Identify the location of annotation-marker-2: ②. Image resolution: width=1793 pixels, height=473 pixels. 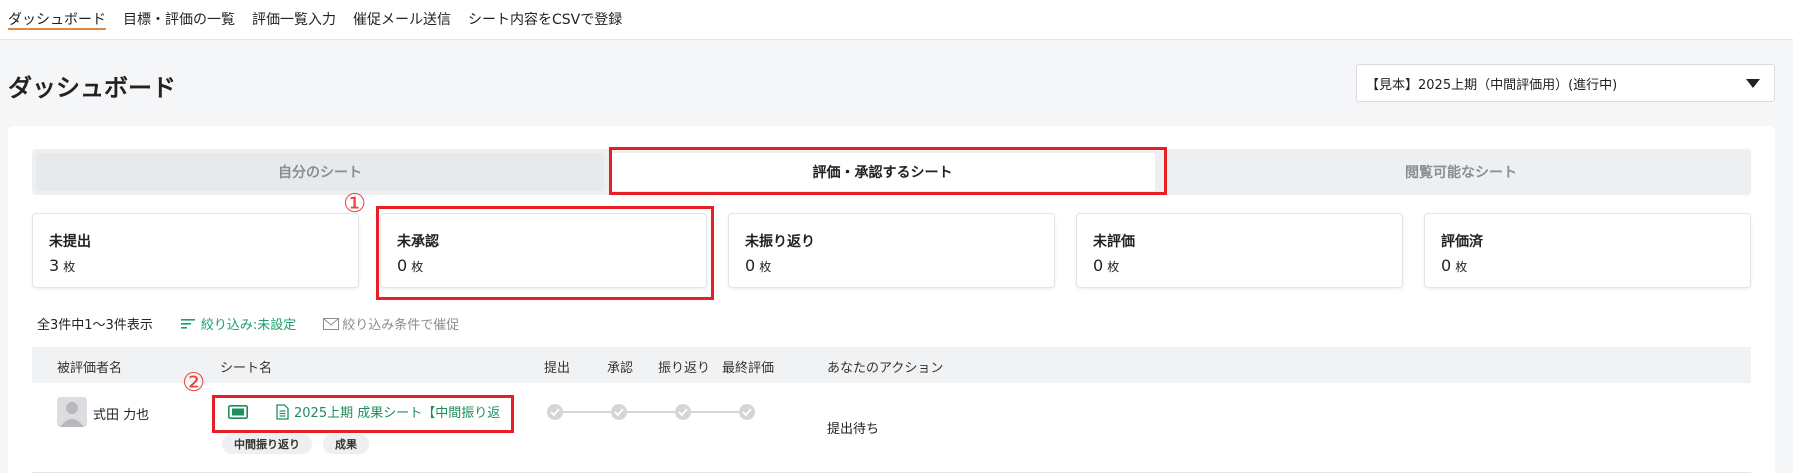
(194, 383).